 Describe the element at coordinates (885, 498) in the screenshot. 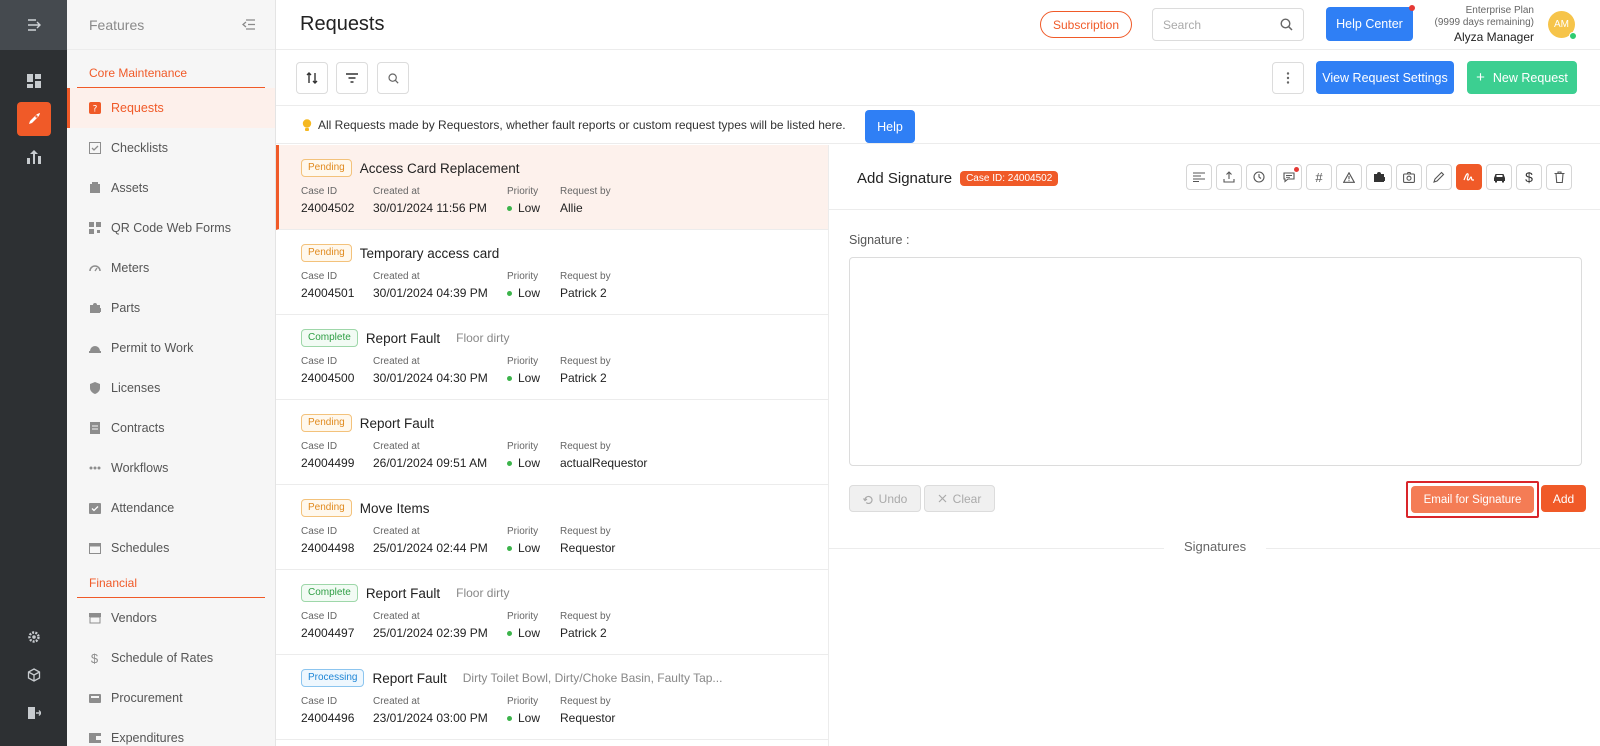

I see `undo-button: Undo` at that location.